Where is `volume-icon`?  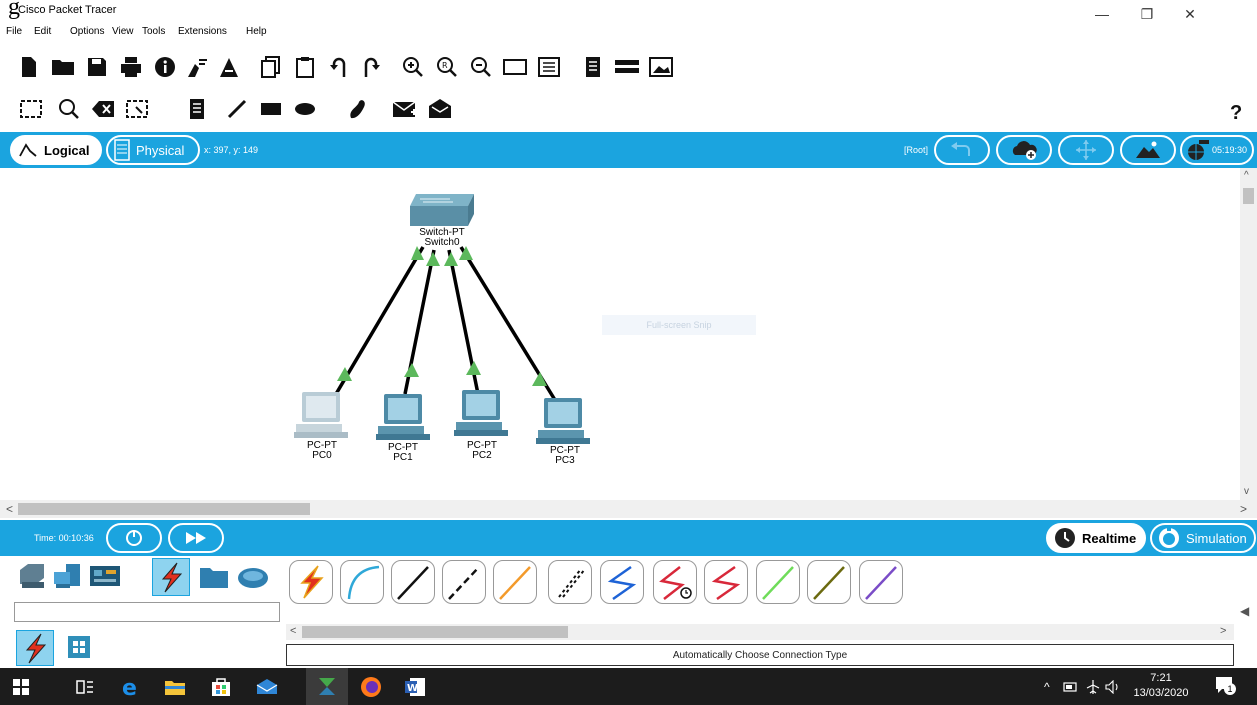 volume-icon is located at coordinates (1113, 687).